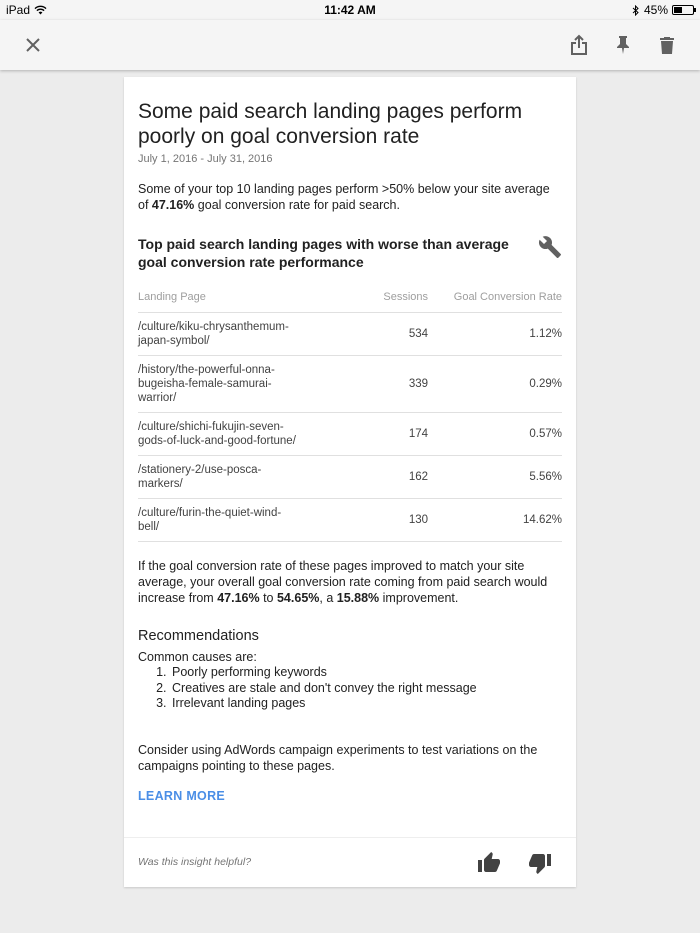  Describe the element at coordinates (550, 247) in the screenshot. I see `wrench-icon` at that location.